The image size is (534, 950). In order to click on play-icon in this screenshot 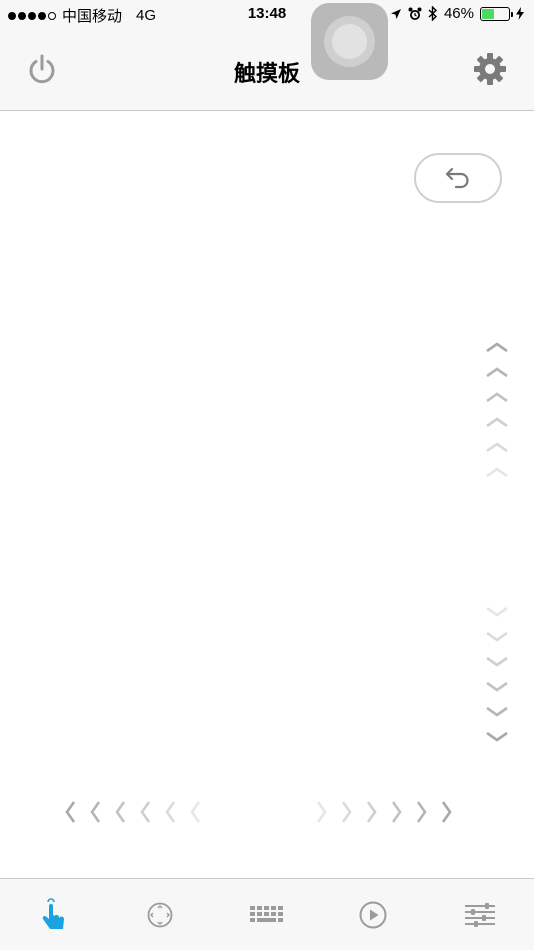, I will do `click(373, 915)`.